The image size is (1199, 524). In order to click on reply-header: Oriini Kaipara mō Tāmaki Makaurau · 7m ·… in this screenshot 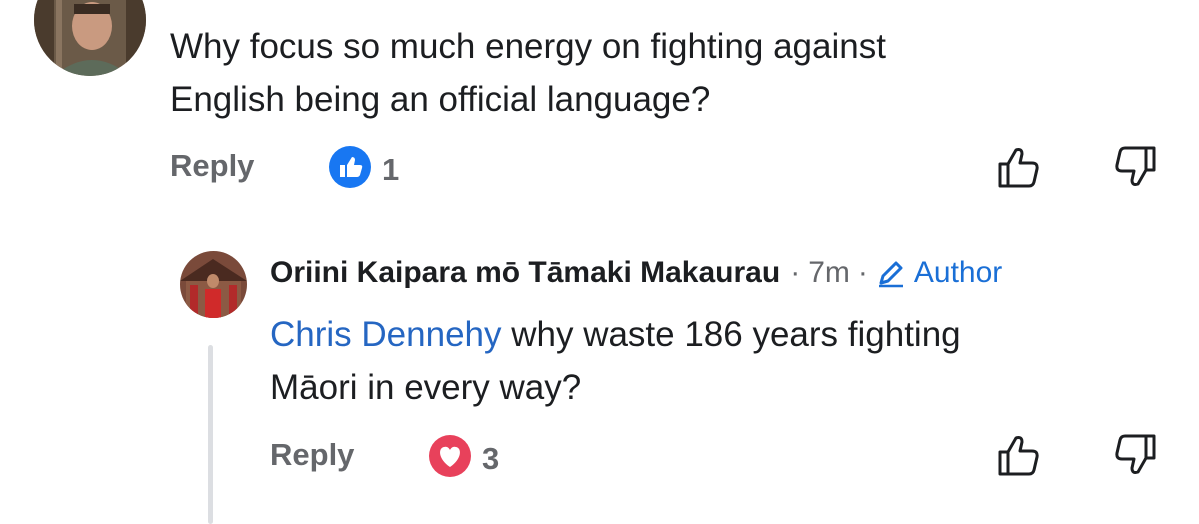, I will do `click(636, 273)`.